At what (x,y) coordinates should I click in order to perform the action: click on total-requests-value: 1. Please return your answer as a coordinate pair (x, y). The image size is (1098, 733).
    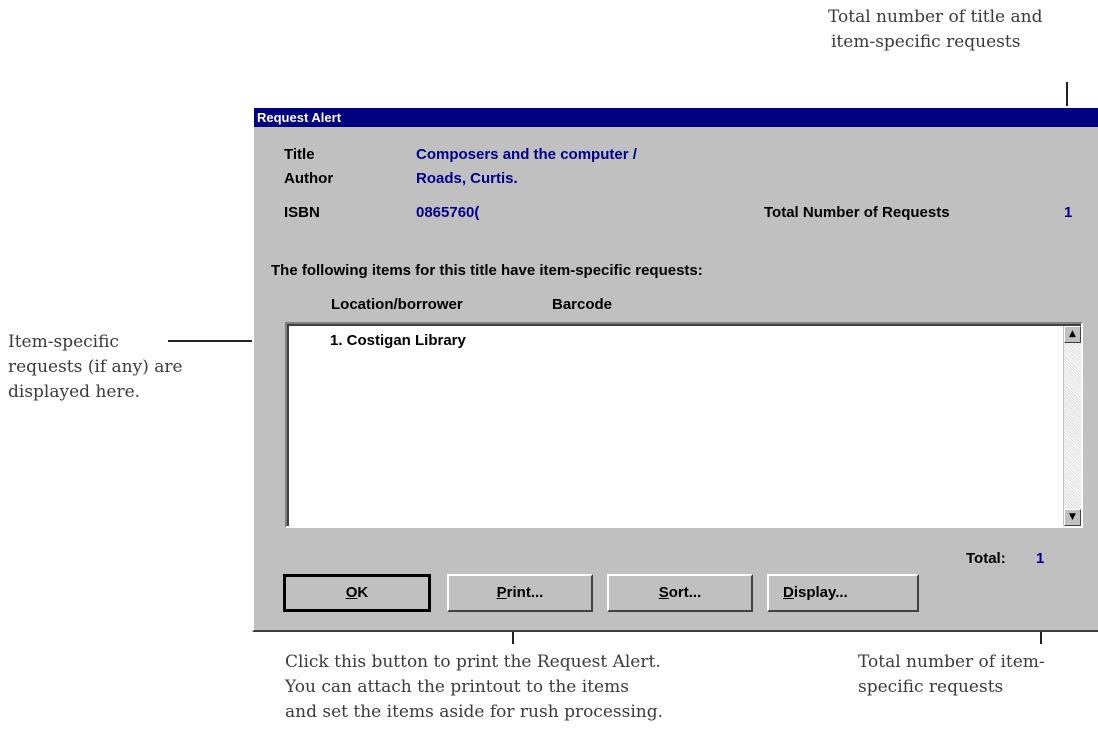
    Looking at the image, I should click on (1068, 212).